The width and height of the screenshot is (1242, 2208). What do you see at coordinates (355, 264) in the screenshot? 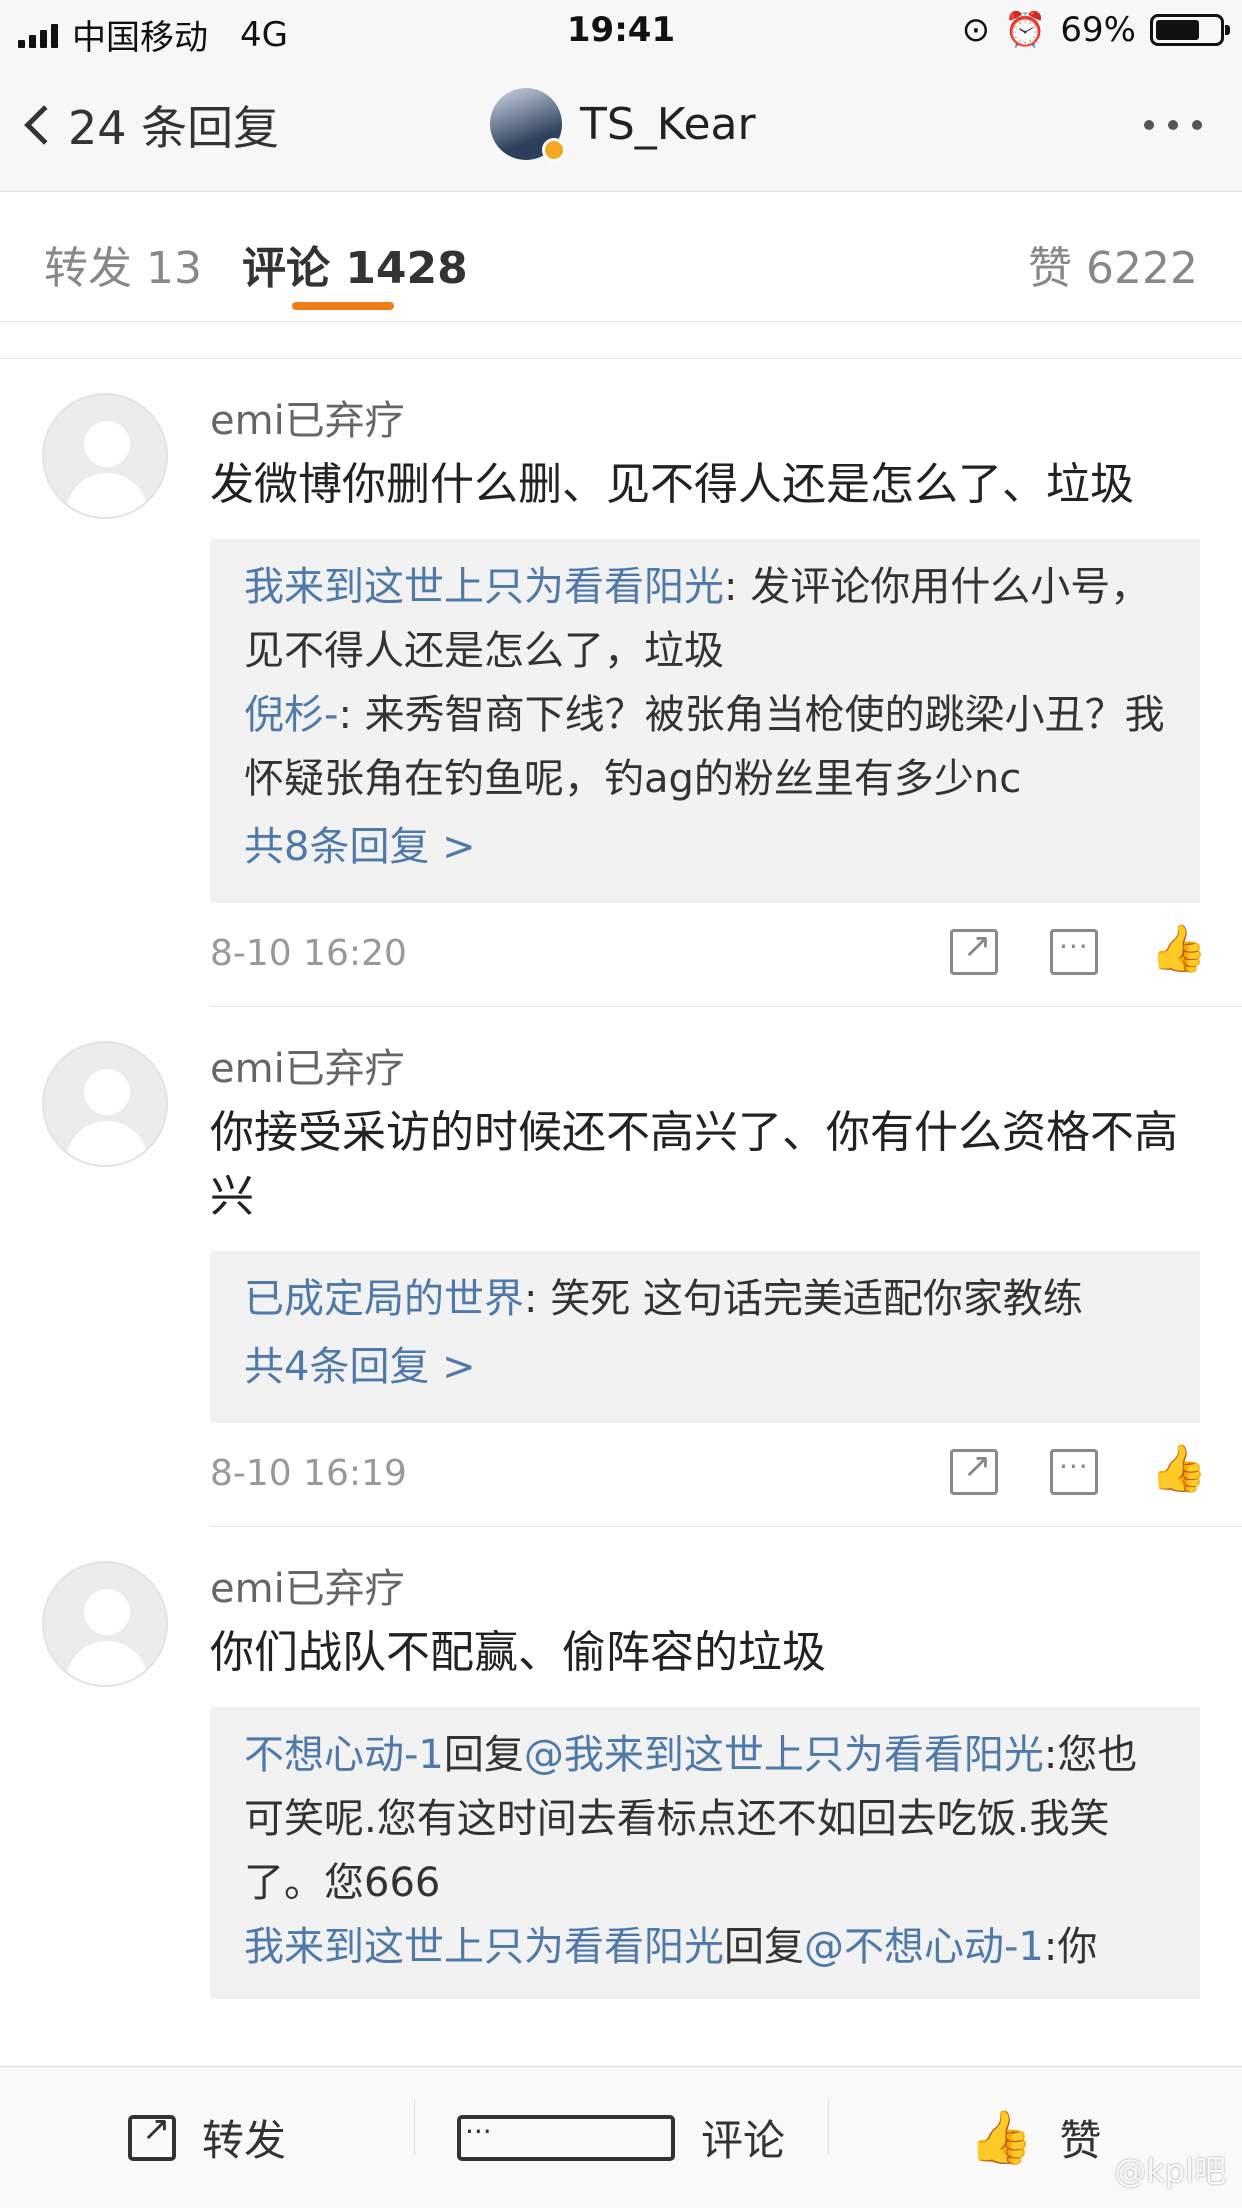
I see `tab-comments: 评论 1428` at bounding box center [355, 264].